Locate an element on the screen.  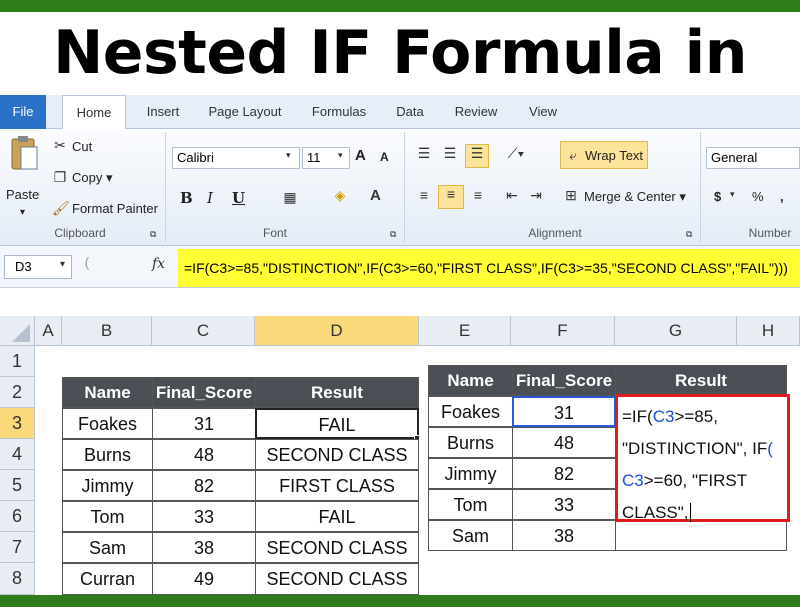
column-header-b: B is located at coordinates (107, 331).